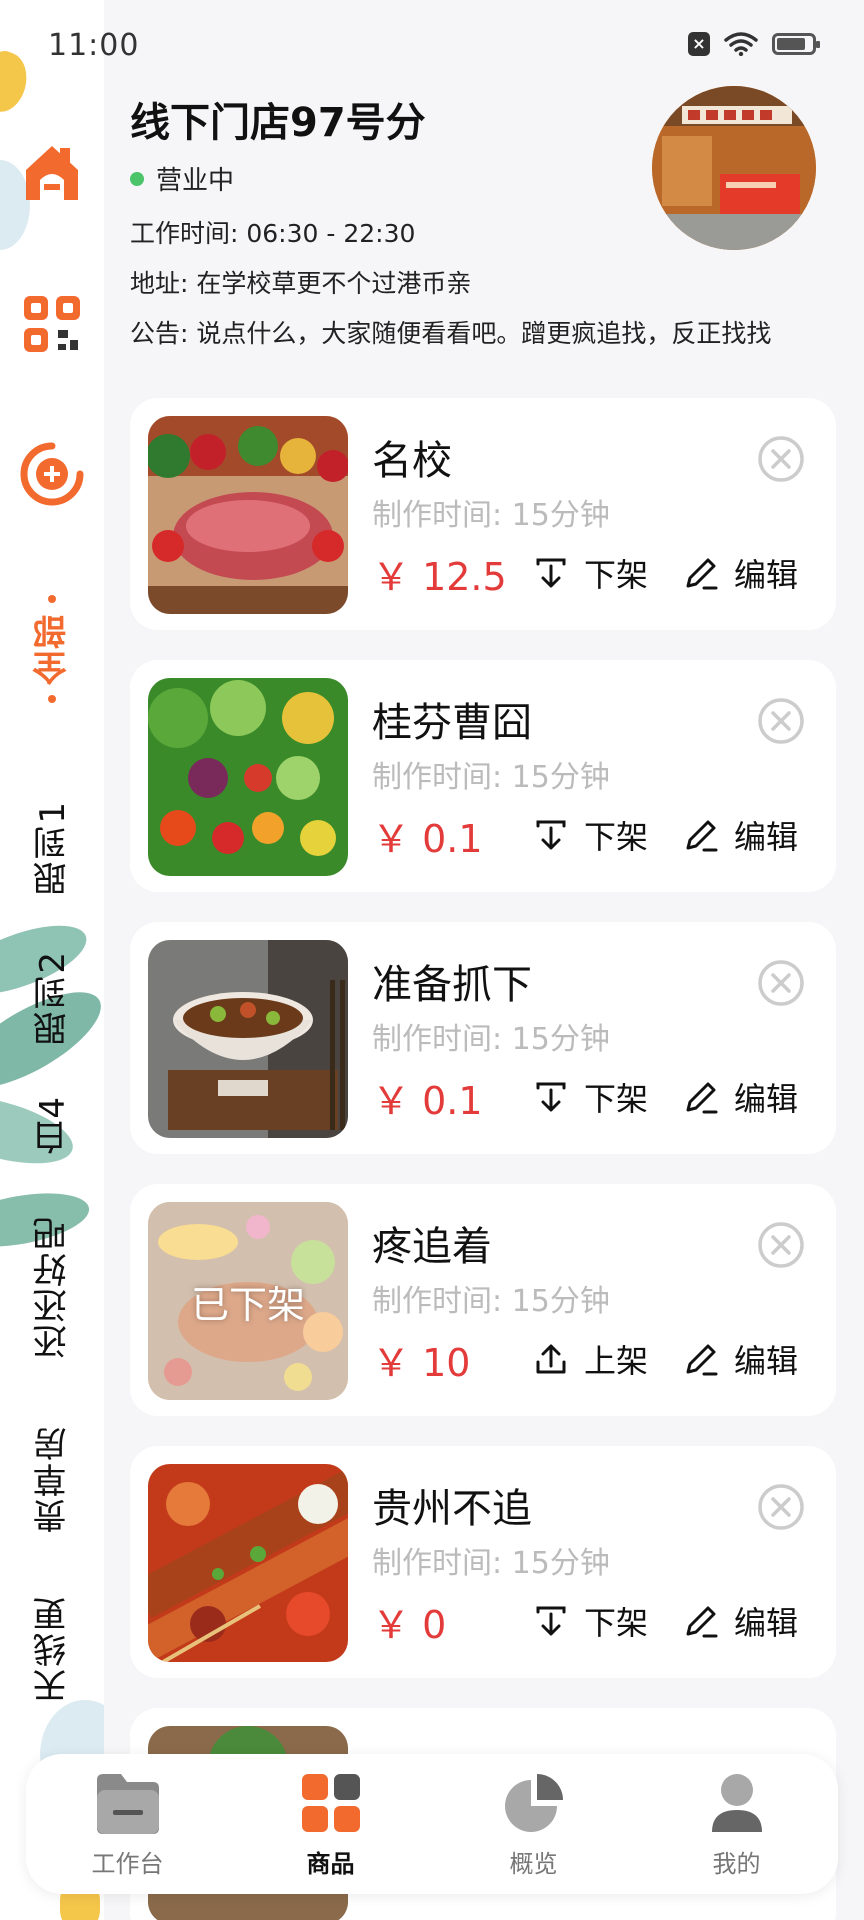 This screenshot has width=864, height=1920. I want to click on category-label: 白4, so click(52, 1125).